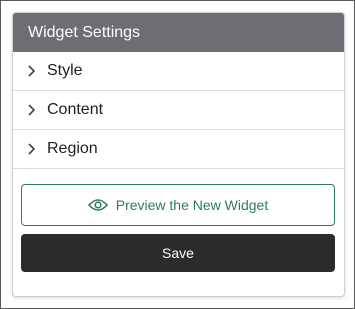 The height and width of the screenshot is (309, 355). I want to click on eye-icon, so click(97, 205).